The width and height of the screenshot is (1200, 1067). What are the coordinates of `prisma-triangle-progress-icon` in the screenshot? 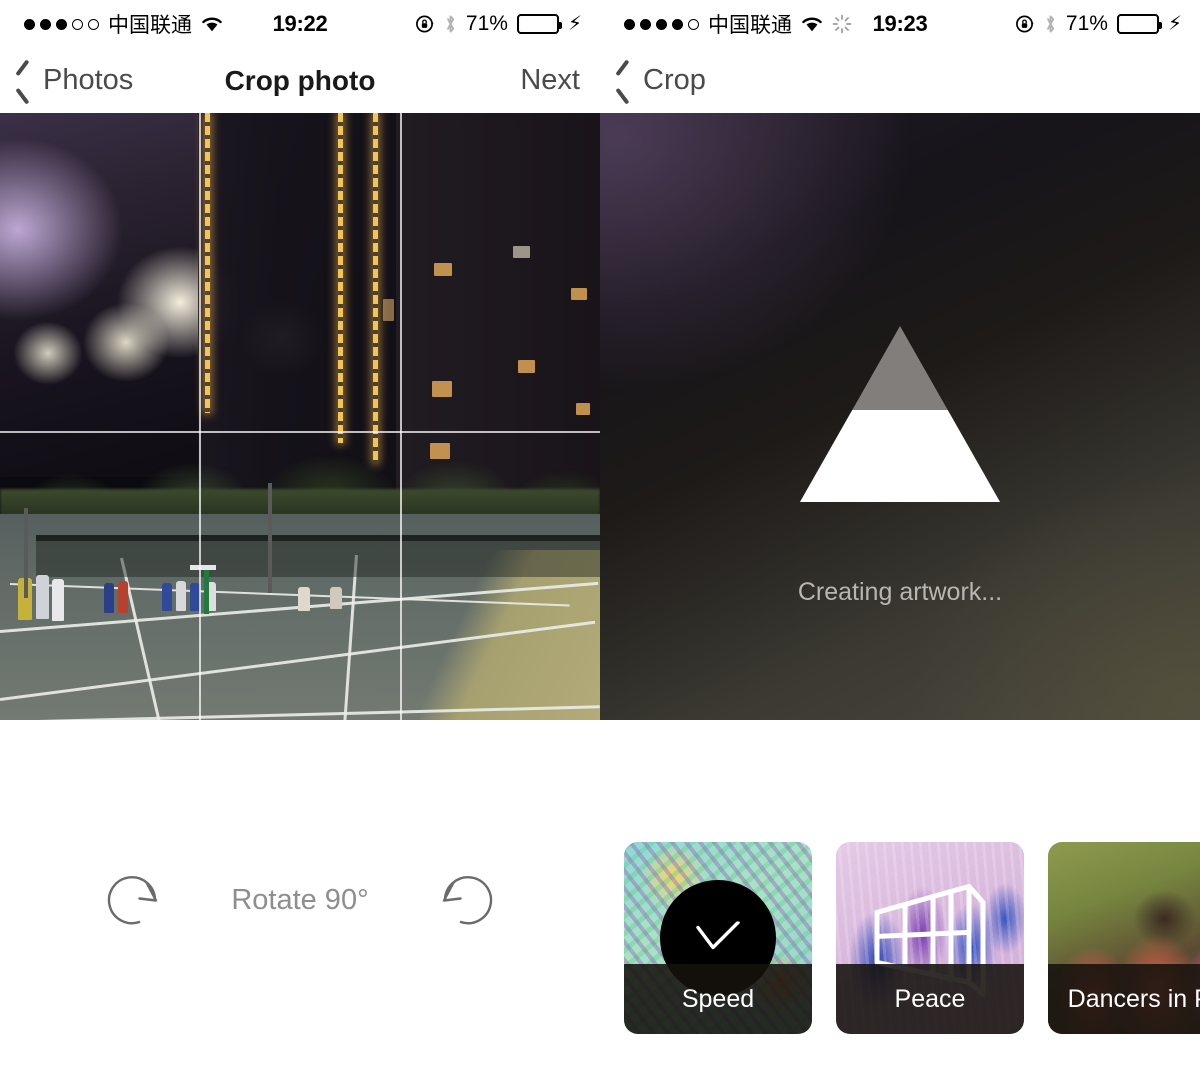 It's located at (900, 414).